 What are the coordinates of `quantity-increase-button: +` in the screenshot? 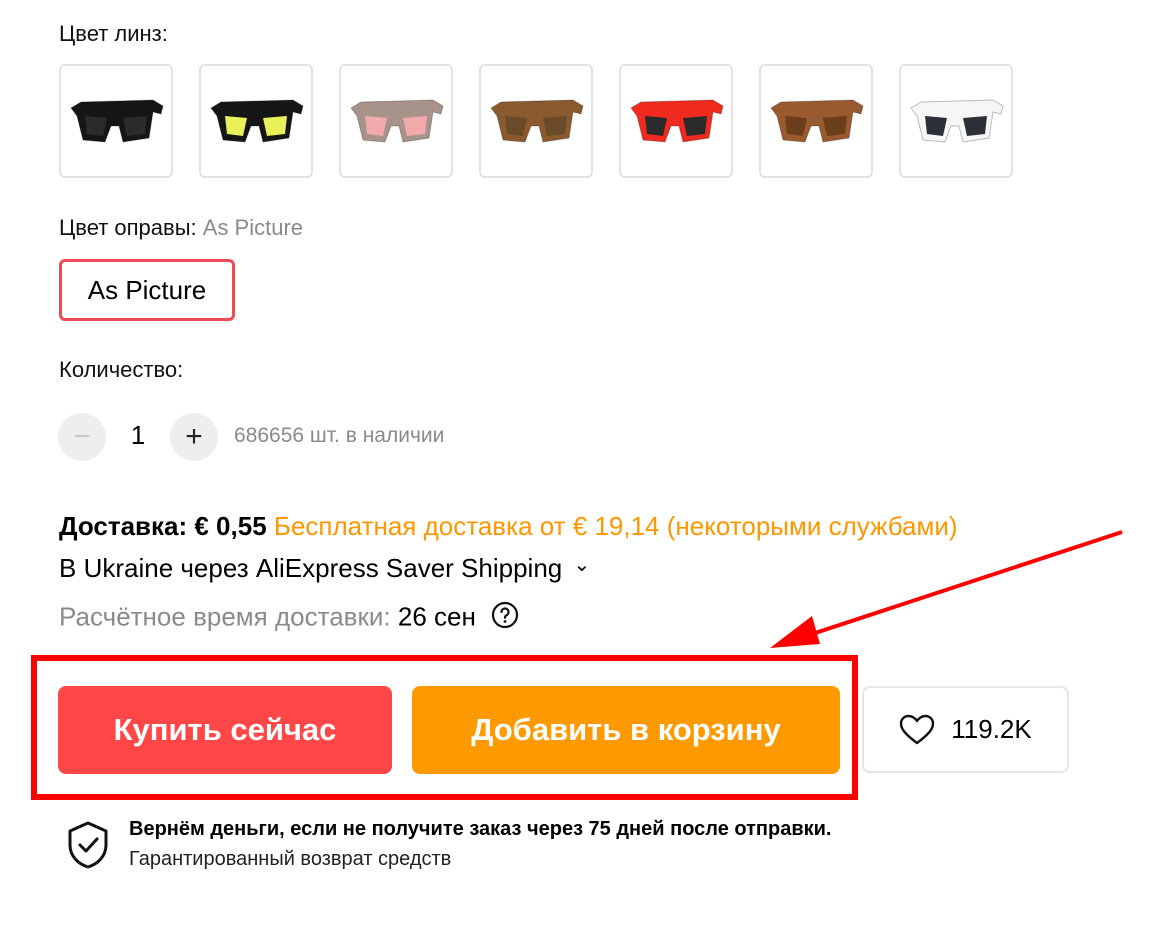 It's located at (194, 437).